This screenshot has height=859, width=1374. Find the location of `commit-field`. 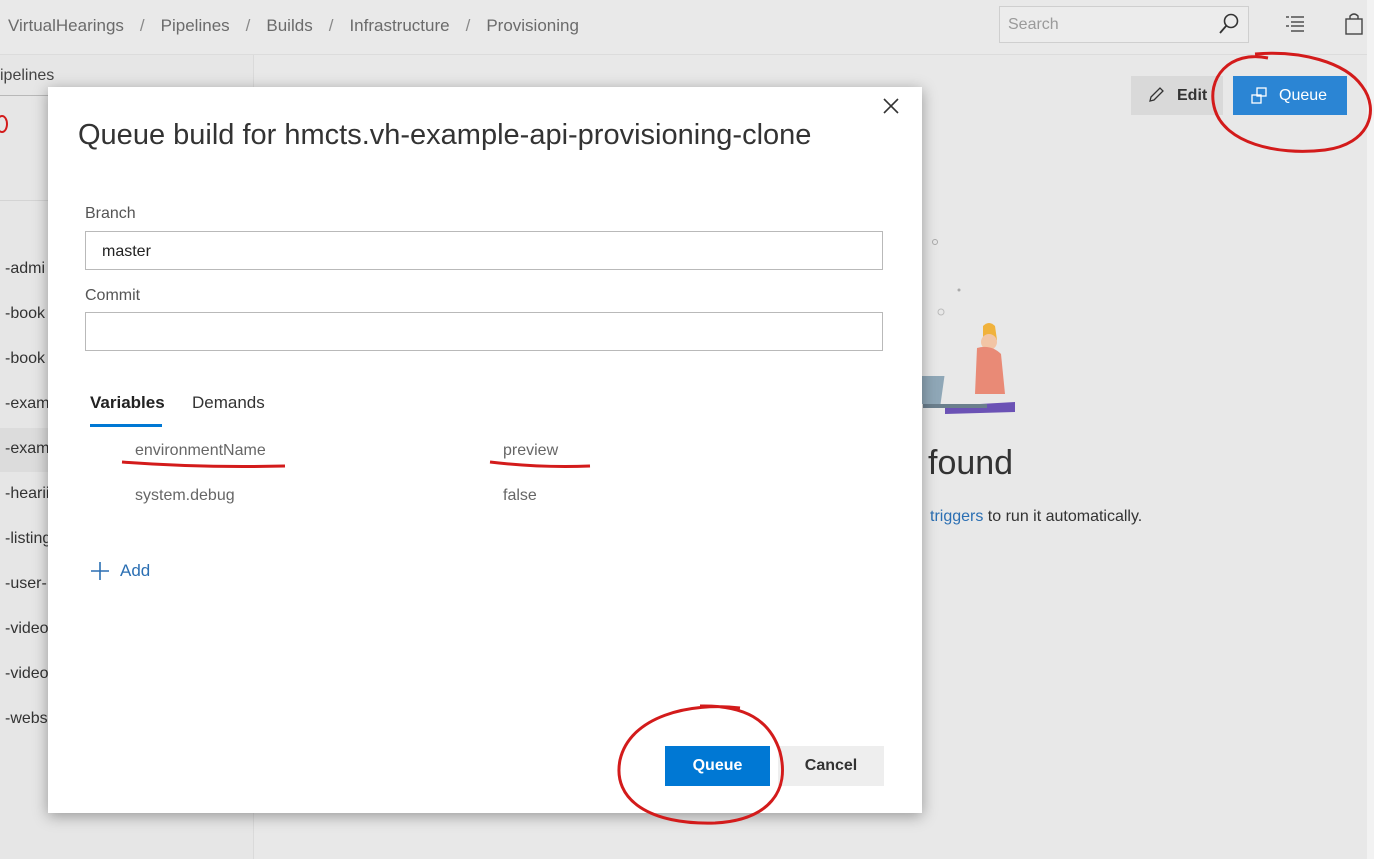

commit-field is located at coordinates (484, 331).